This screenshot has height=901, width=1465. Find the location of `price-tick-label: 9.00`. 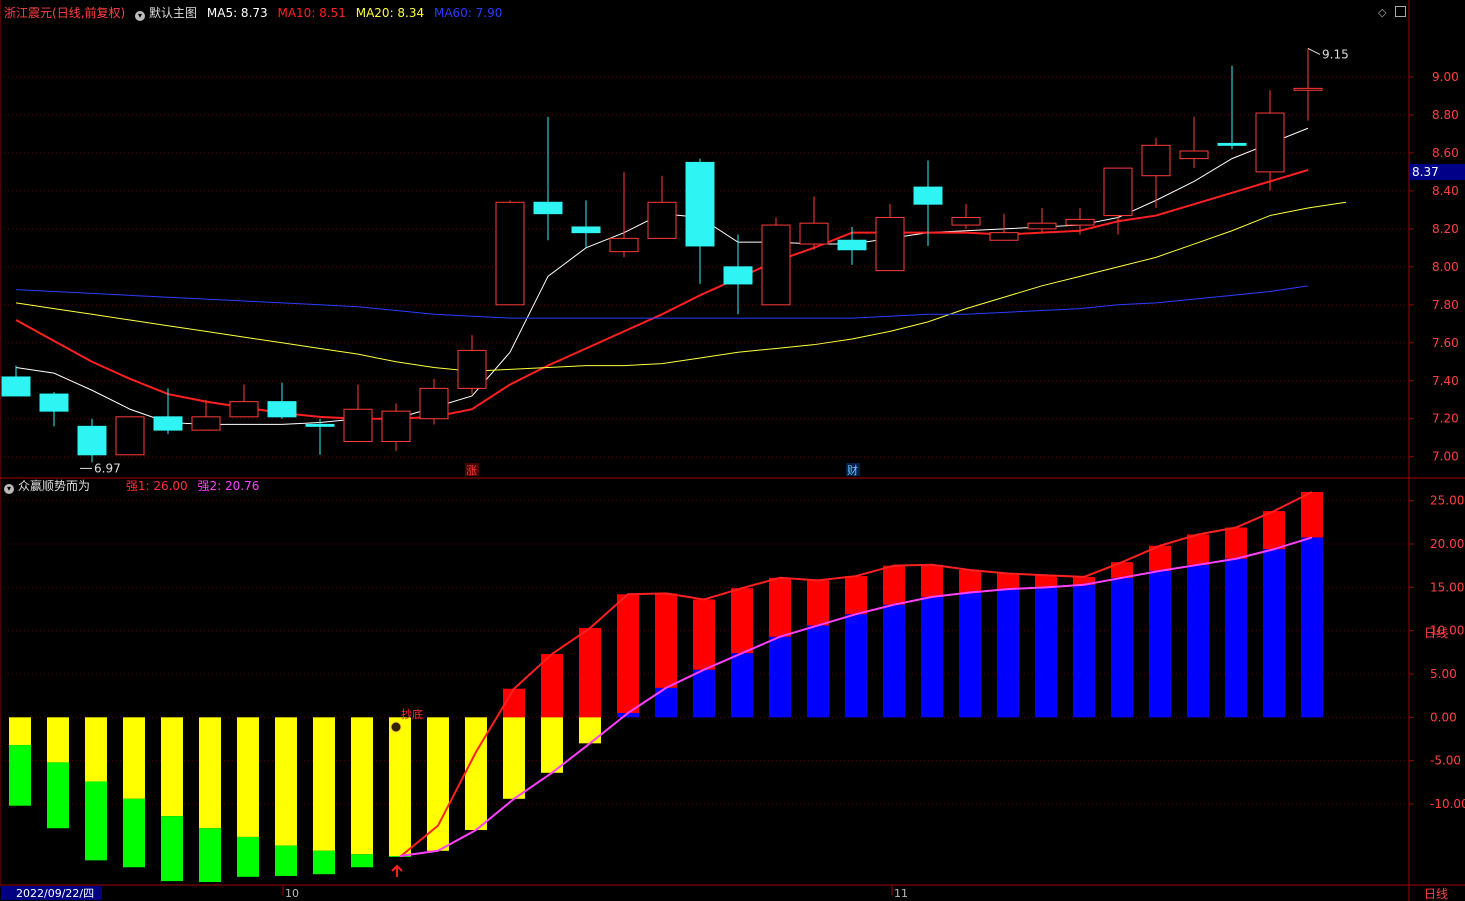

price-tick-label: 9.00 is located at coordinates (1445, 77).